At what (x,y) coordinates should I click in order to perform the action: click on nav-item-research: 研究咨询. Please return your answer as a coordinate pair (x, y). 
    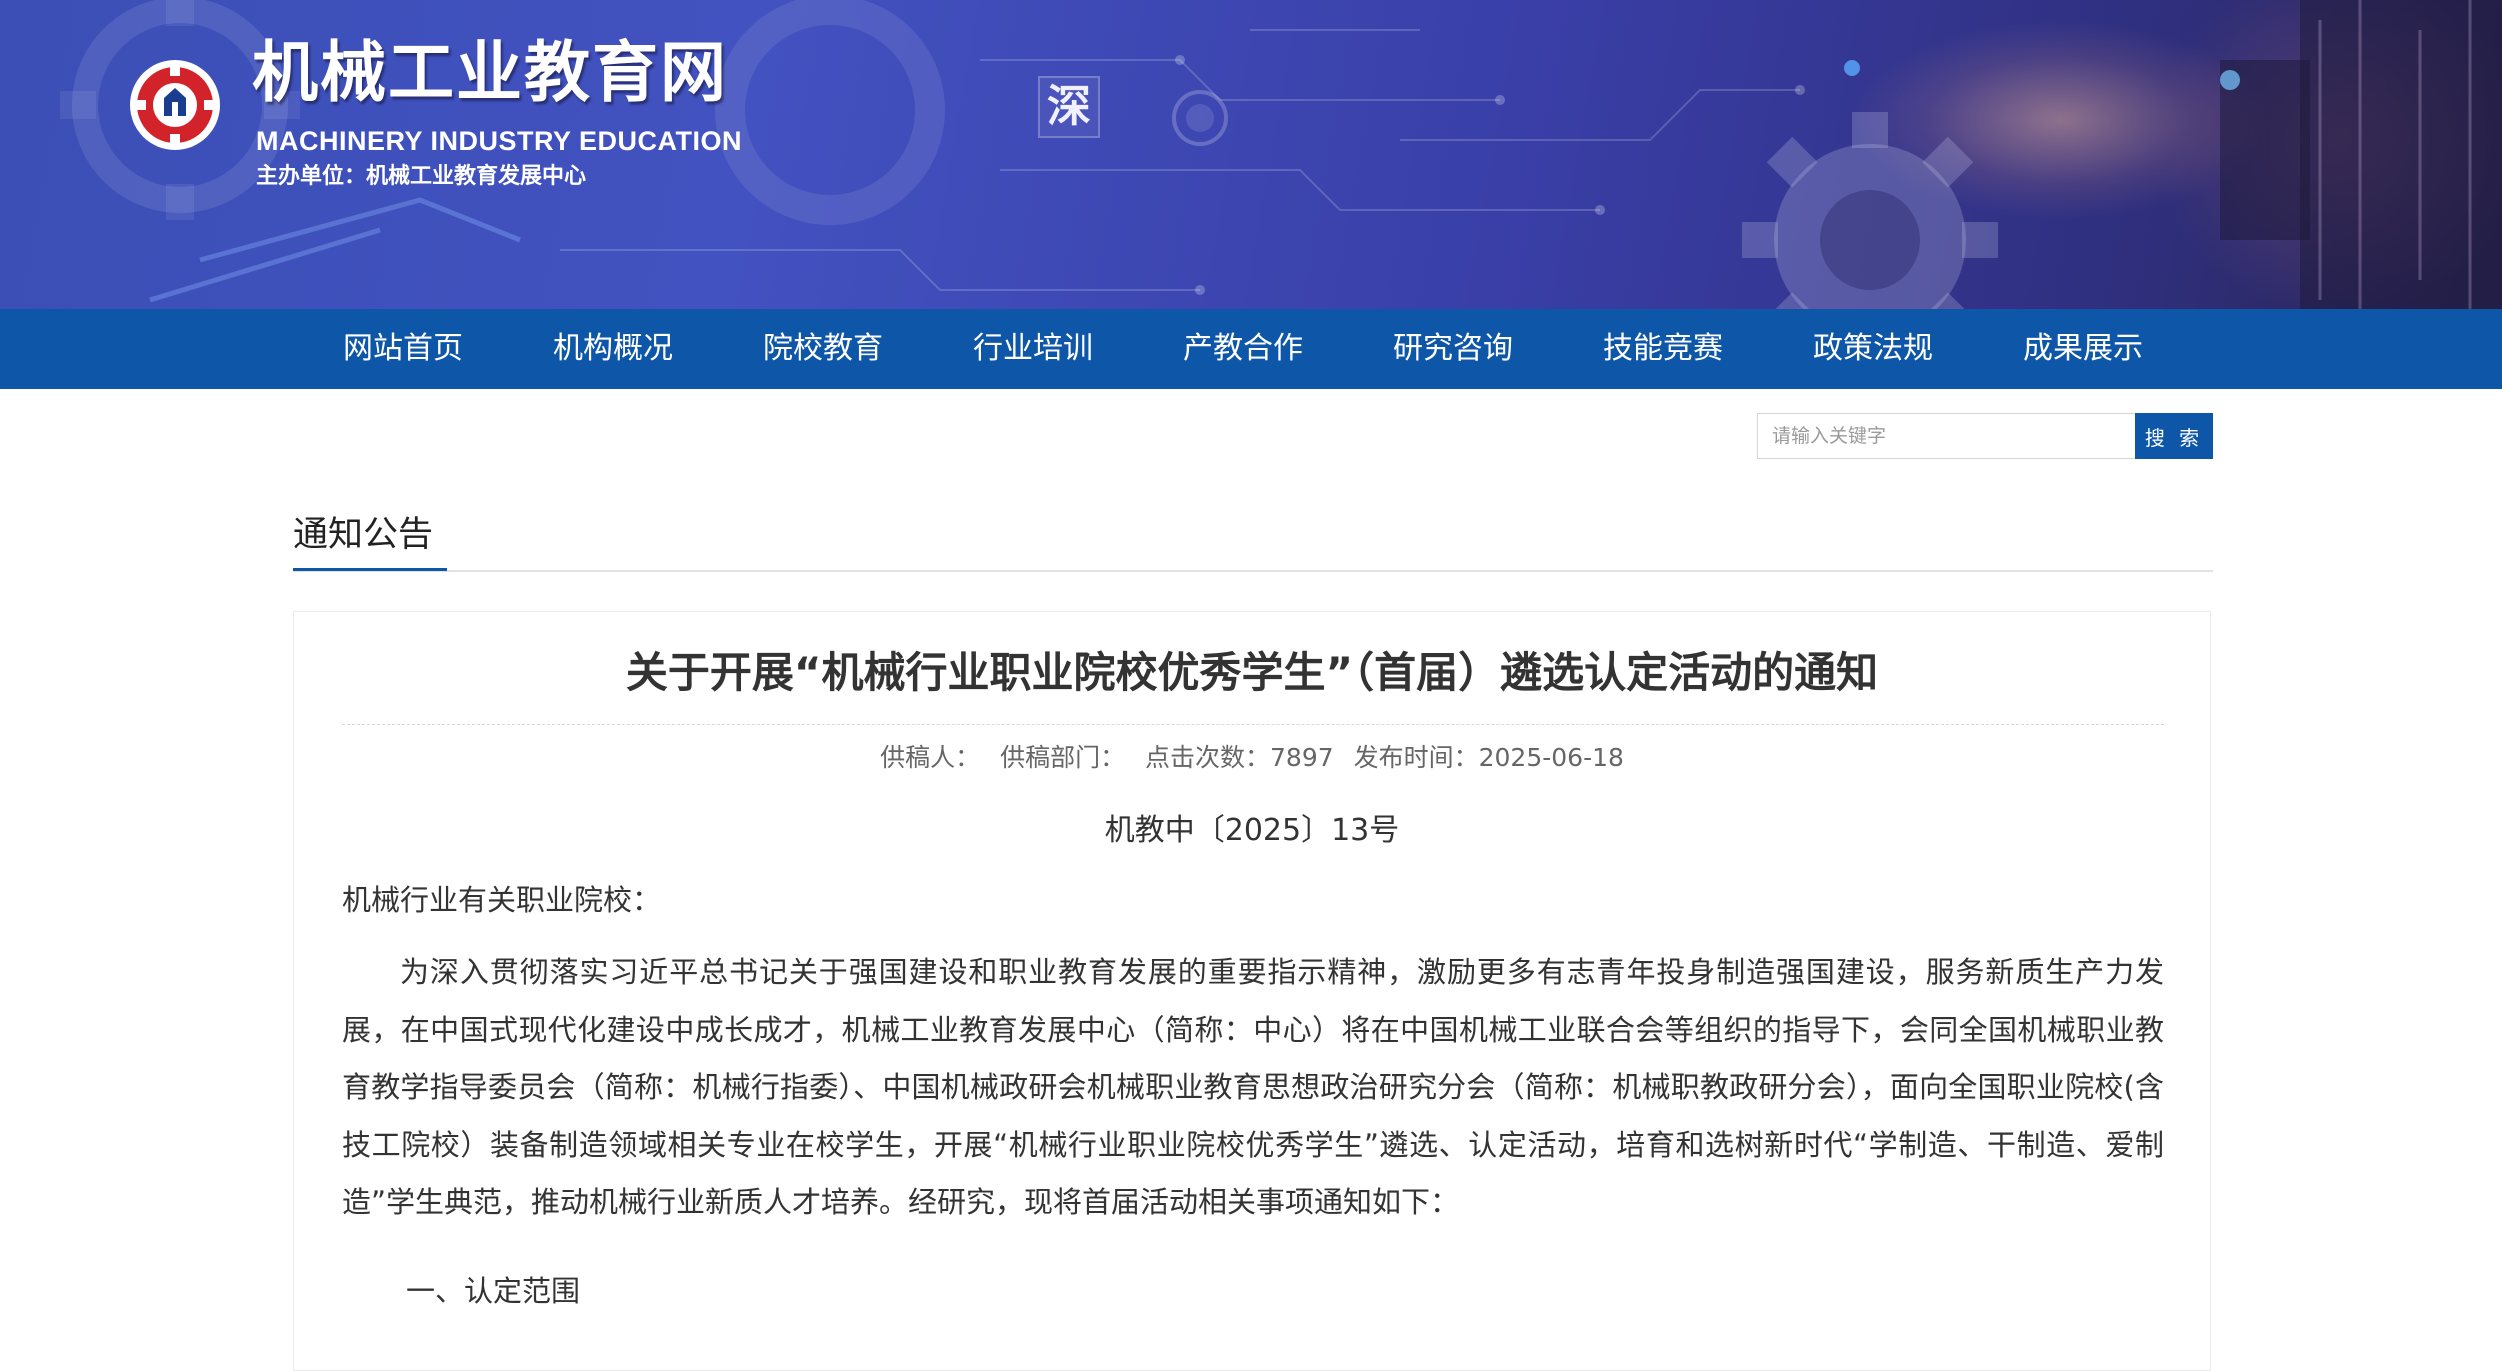
    Looking at the image, I should click on (1453, 349).